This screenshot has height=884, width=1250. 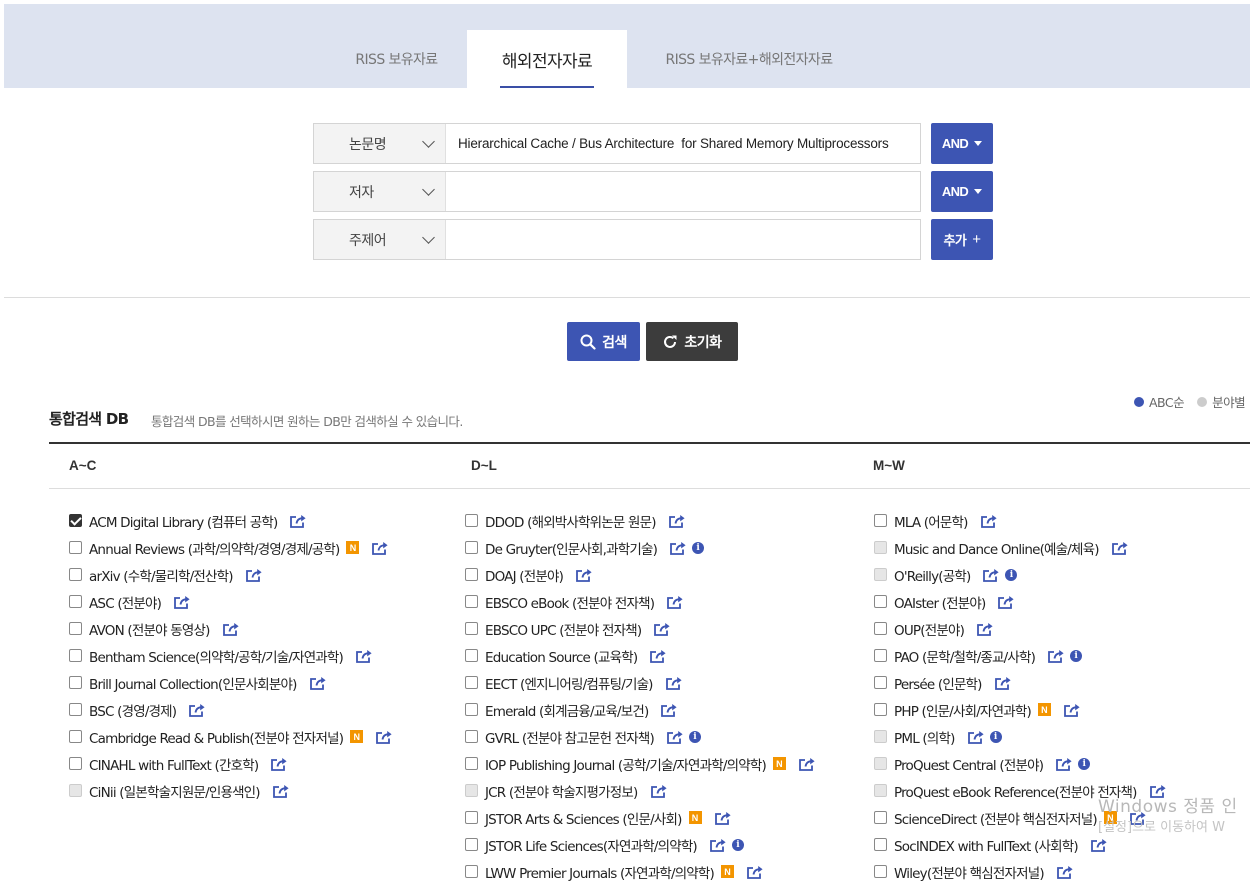 I want to click on db-name-label: EBSCO eBook (전분야 전자책), so click(x=570, y=602).